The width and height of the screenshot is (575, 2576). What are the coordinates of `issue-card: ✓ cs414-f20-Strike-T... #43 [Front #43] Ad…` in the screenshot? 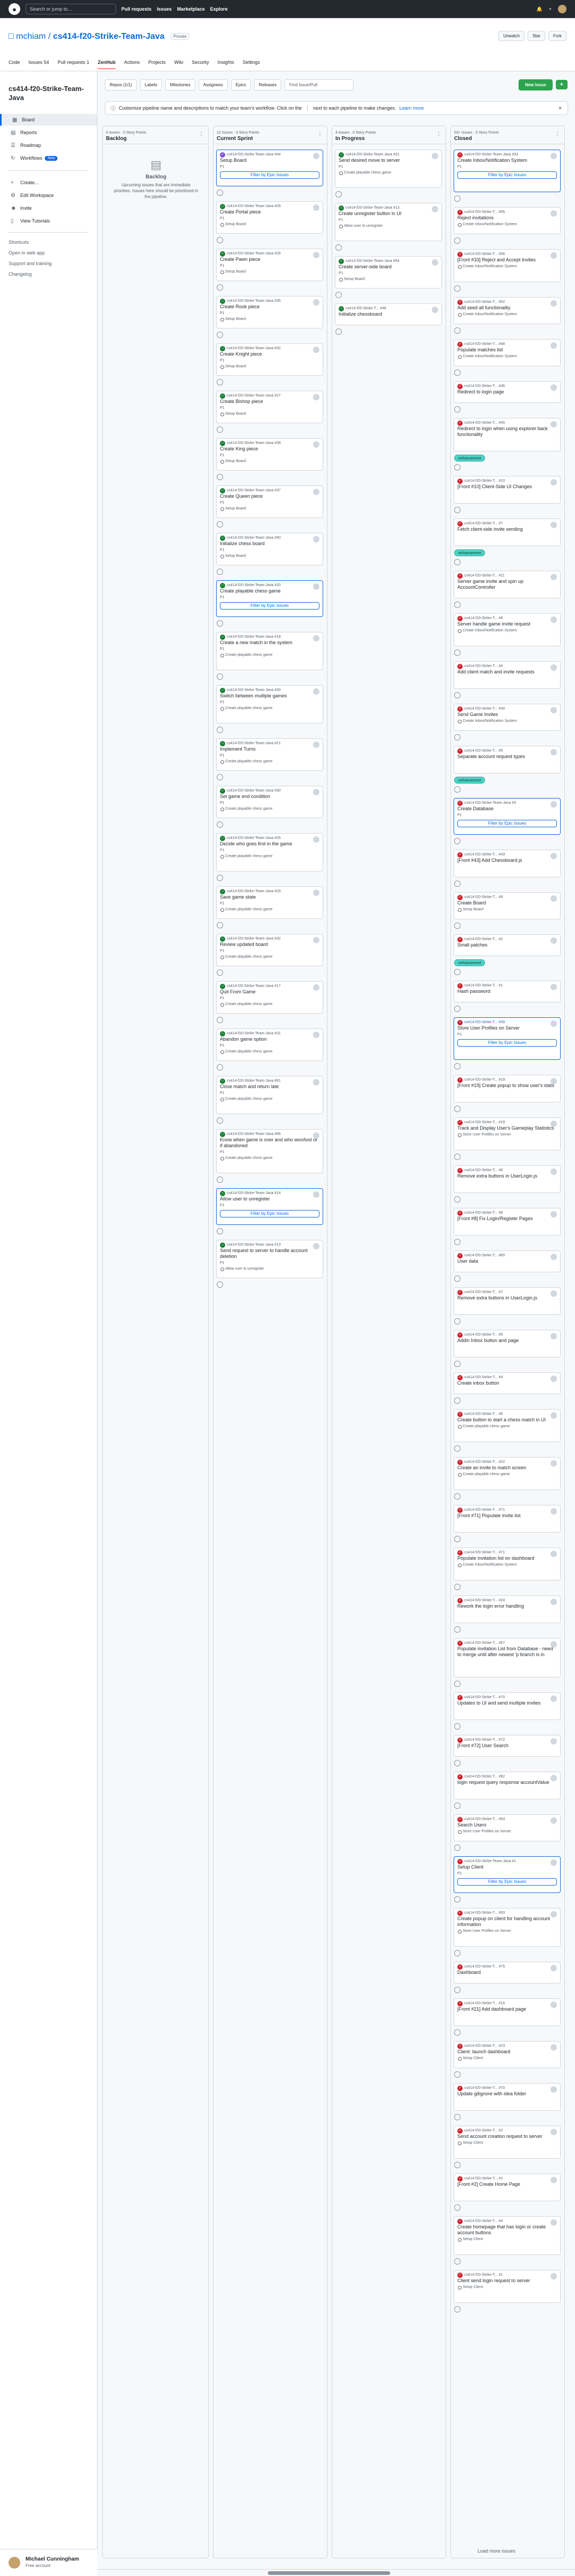 It's located at (508, 863).